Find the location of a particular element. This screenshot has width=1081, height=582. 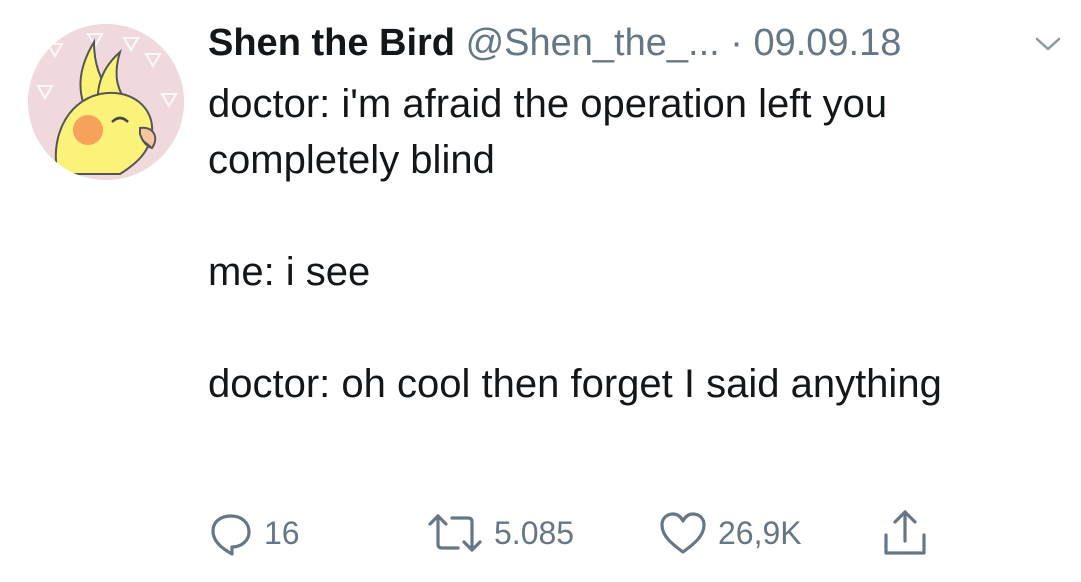

display-name: Shen the Bird is located at coordinates (331, 43).